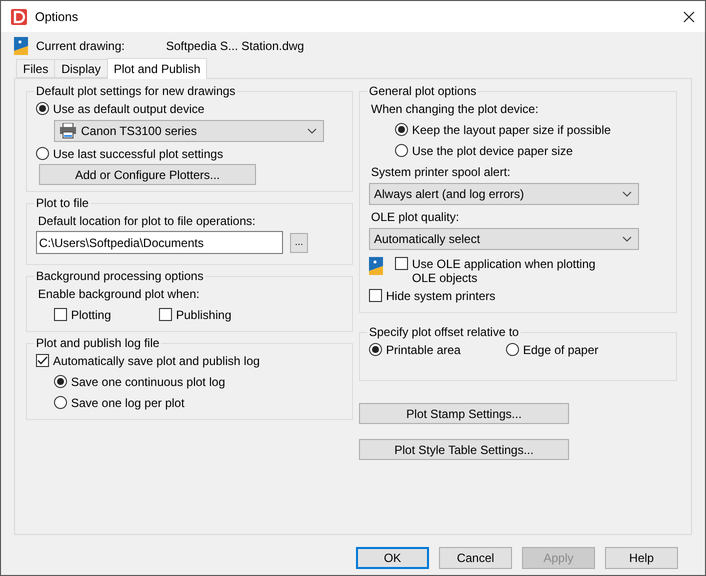 This screenshot has height=576, width=706. I want to click on printer-dropdown: Canon TS3100 series, so click(189, 131).